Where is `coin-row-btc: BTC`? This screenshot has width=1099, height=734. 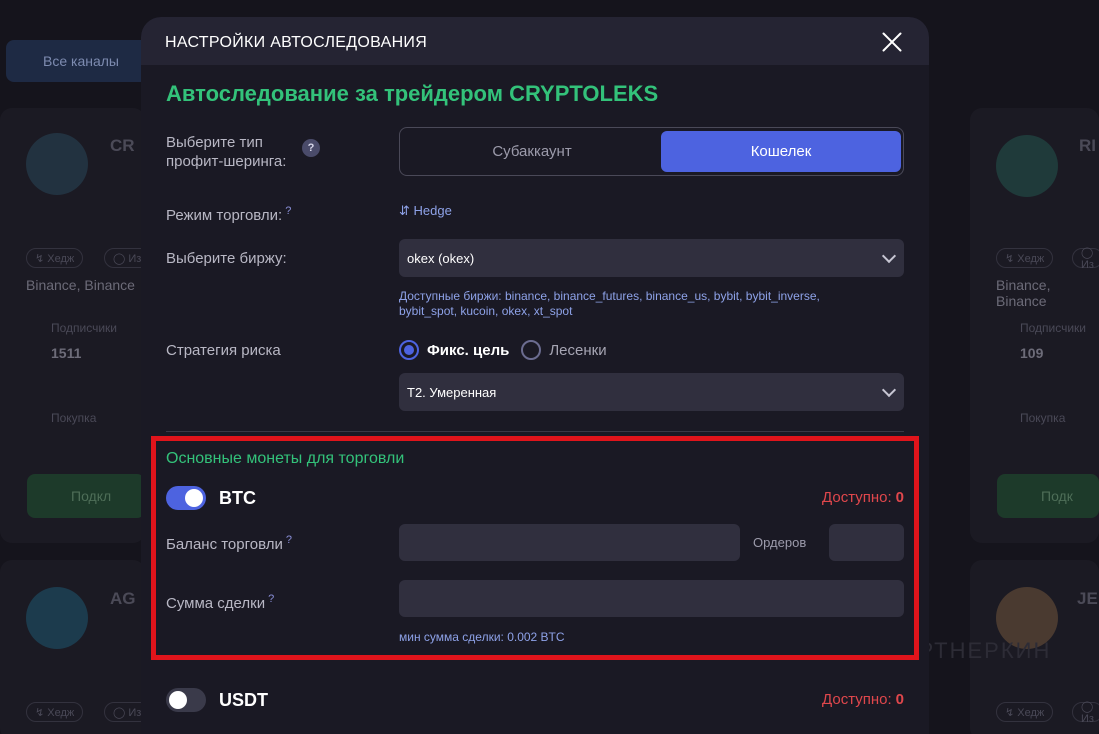
coin-row-btc: BTC is located at coordinates (211, 498).